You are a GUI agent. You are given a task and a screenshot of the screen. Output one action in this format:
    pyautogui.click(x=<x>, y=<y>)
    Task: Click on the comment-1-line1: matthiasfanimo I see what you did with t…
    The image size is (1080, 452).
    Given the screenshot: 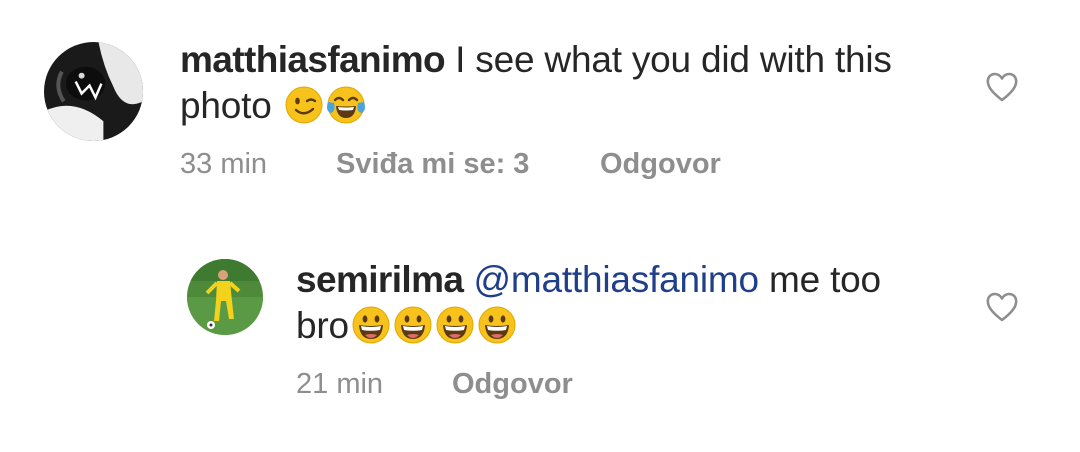 What is the action you would take?
    pyautogui.click(x=570, y=60)
    